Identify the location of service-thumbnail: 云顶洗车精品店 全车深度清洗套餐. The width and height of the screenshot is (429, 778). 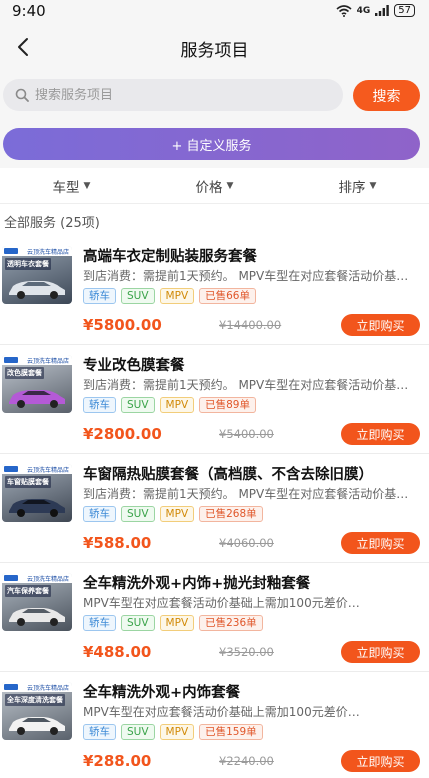
(37, 711).